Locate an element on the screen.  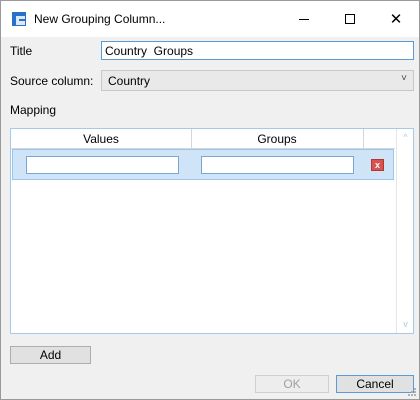
resize-grip-icon is located at coordinates (412, 392).